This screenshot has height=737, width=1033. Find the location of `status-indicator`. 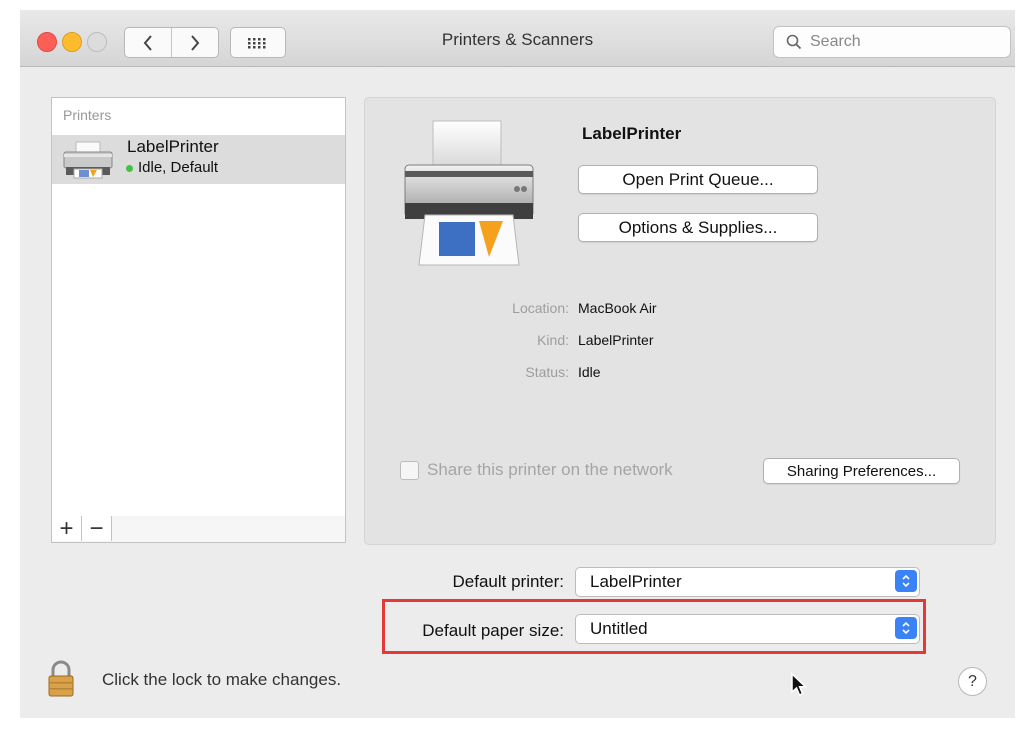

status-indicator is located at coordinates (129, 168).